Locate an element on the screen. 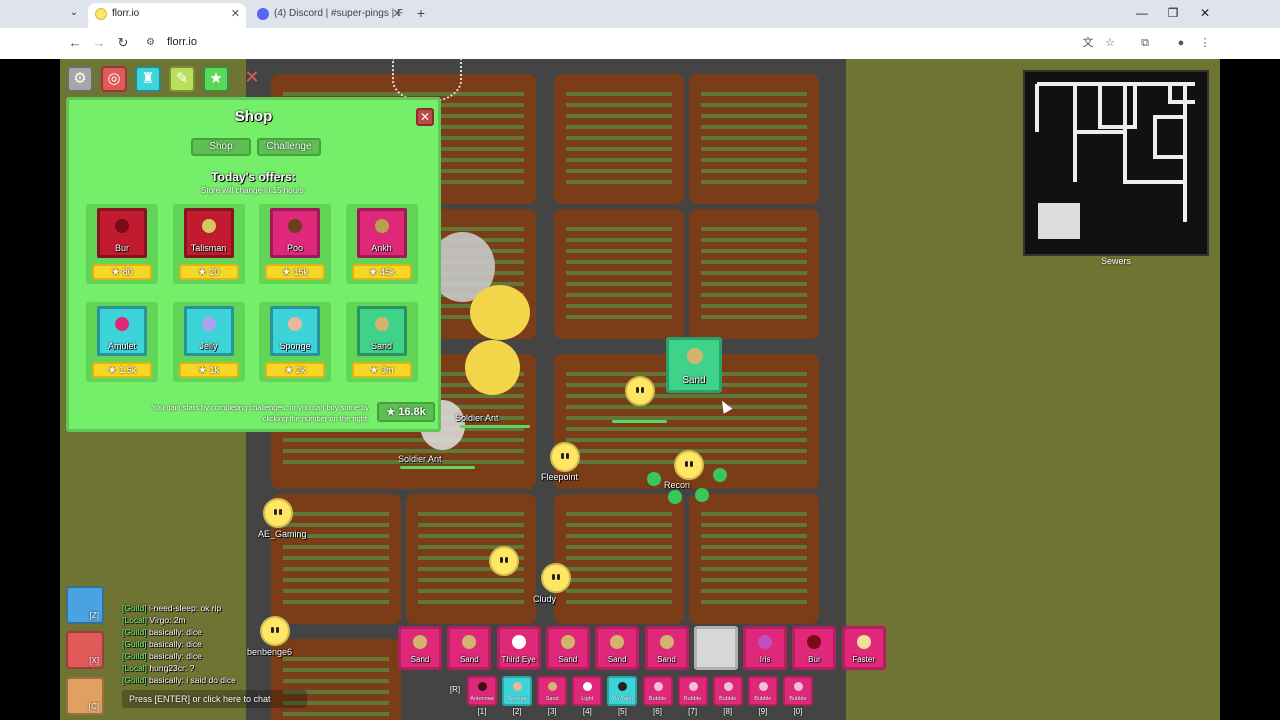 This screenshot has width=1280, height=720. minimap is located at coordinates (1116, 163).